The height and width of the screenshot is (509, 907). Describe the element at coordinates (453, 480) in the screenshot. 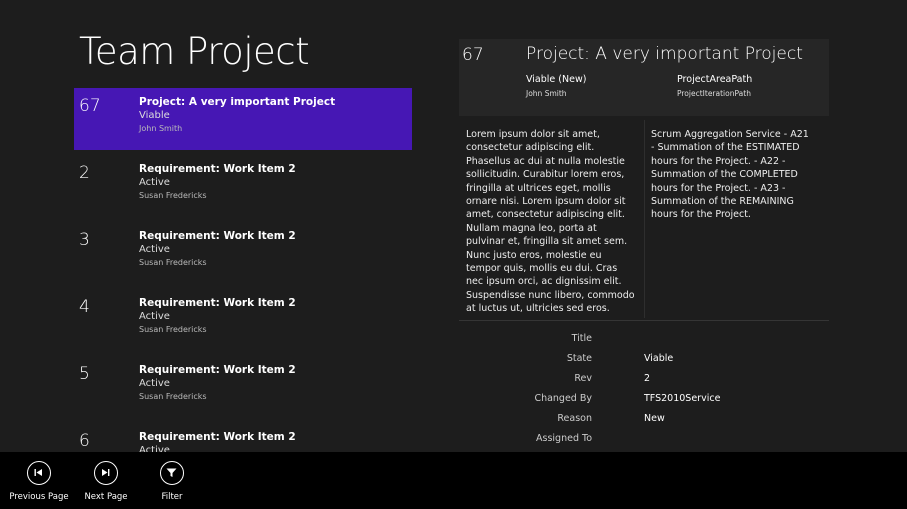

I see `app-bar: Previous Page Next Page Filter` at that location.